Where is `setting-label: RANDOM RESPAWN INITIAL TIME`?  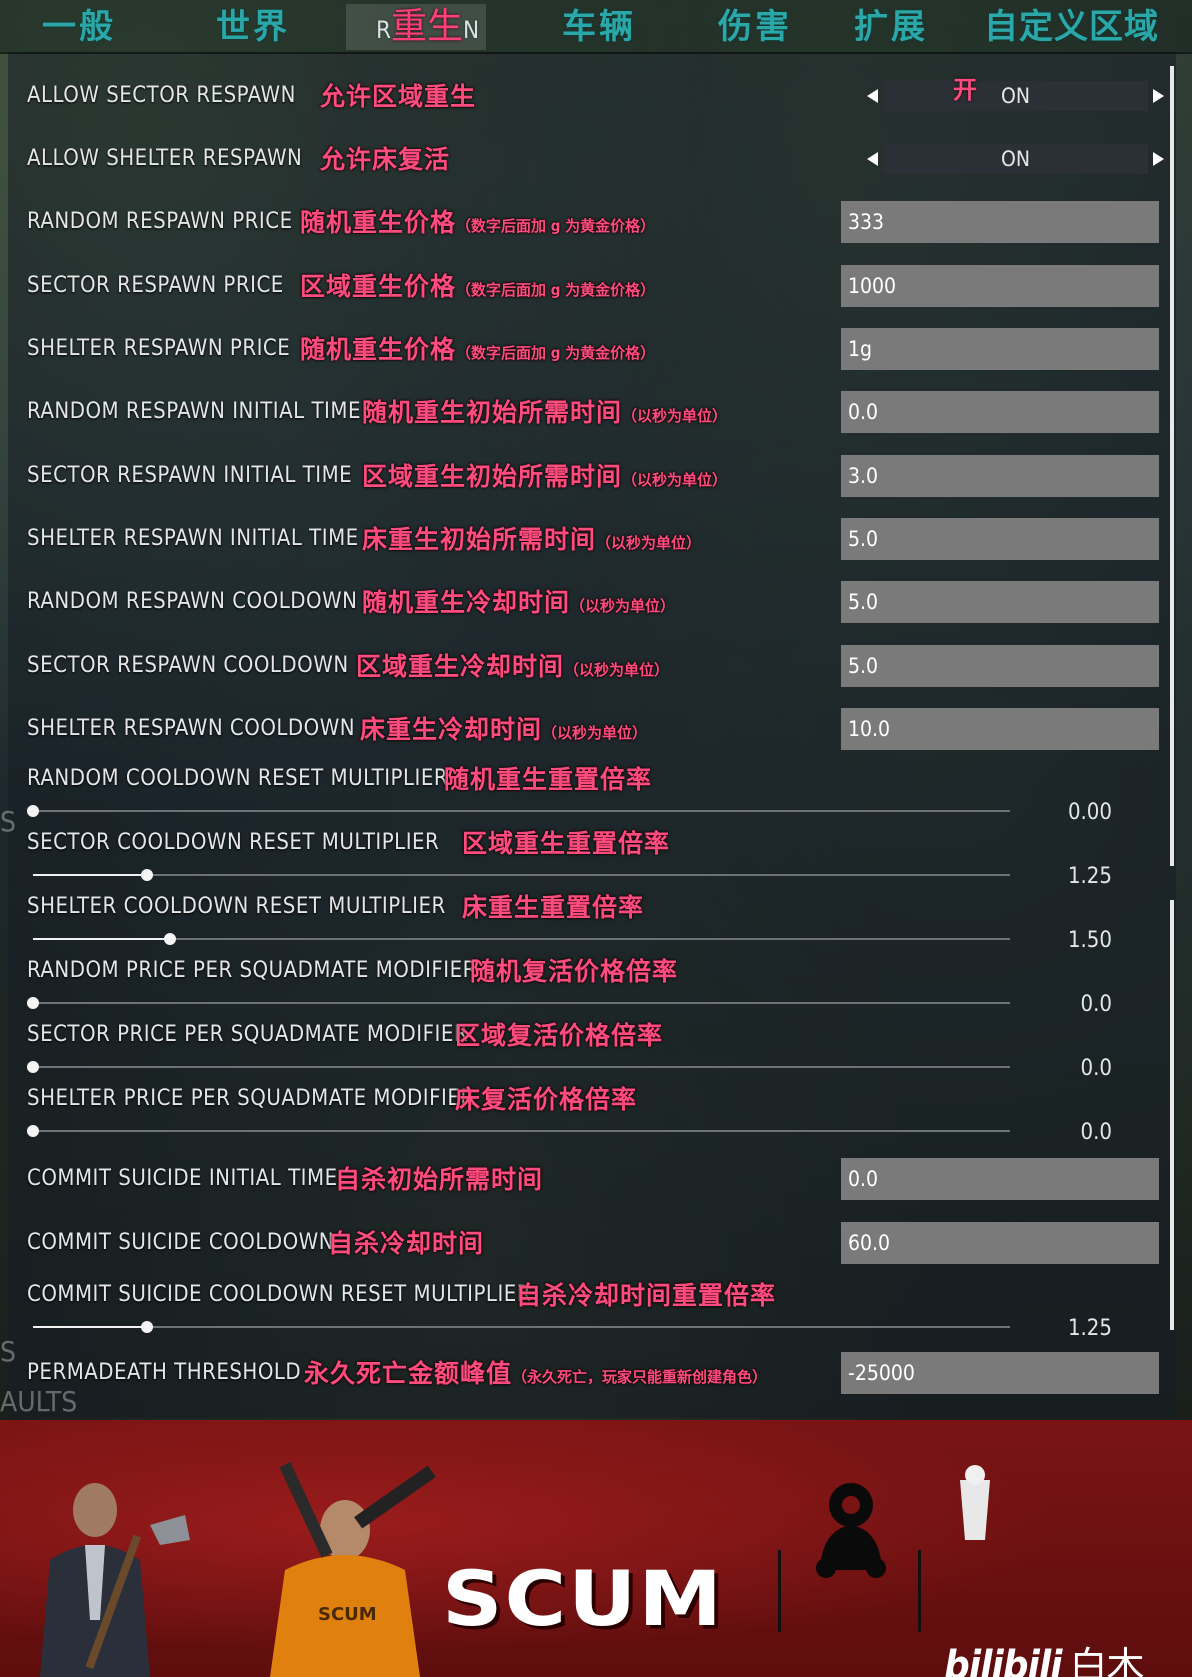 setting-label: RANDOM RESPAWN INITIAL TIME is located at coordinates (194, 411).